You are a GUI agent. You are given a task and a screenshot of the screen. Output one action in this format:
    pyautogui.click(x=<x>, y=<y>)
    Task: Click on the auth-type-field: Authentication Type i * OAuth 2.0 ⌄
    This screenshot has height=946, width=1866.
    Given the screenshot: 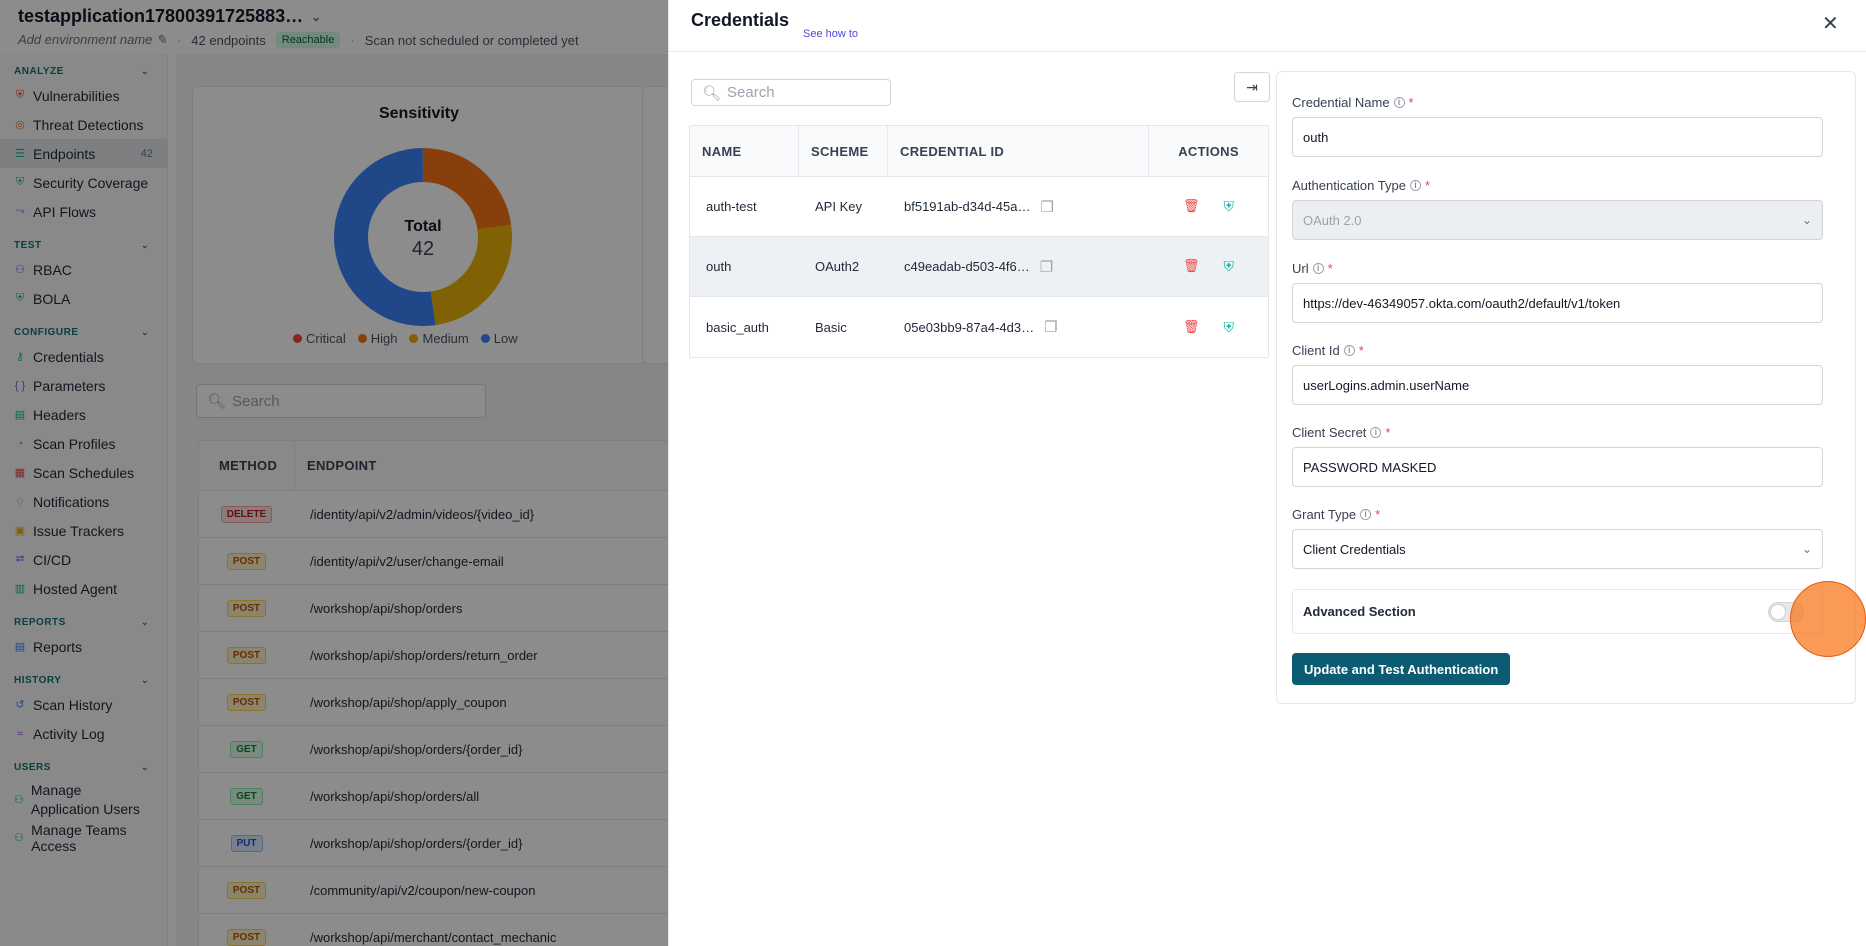 What is the action you would take?
    pyautogui.click(x=1557, y=209)
    